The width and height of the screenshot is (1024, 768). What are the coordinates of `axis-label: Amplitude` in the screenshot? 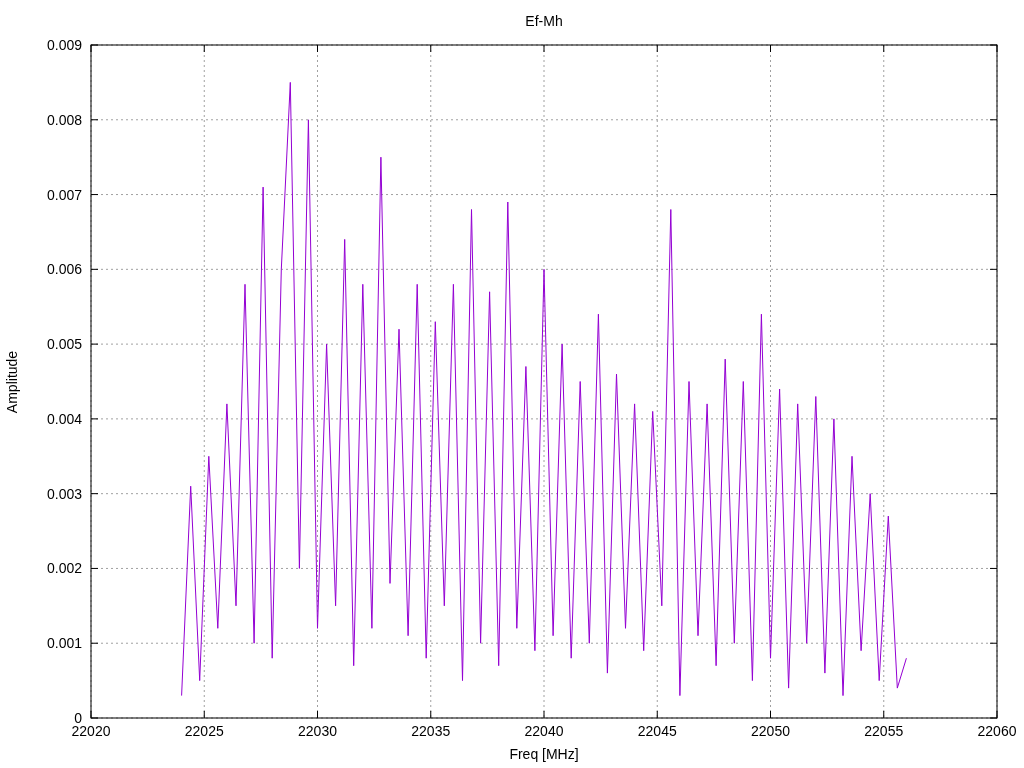 It's located at (12, 382).